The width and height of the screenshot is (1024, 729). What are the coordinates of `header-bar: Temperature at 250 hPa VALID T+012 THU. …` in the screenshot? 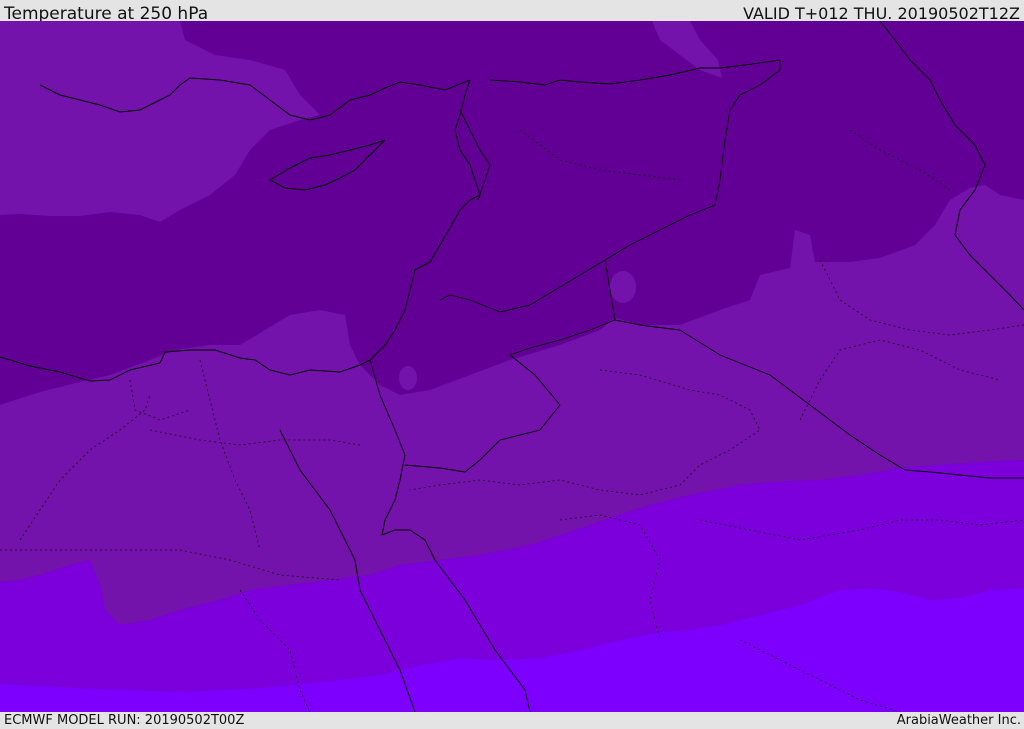 It's located at (512, 12).